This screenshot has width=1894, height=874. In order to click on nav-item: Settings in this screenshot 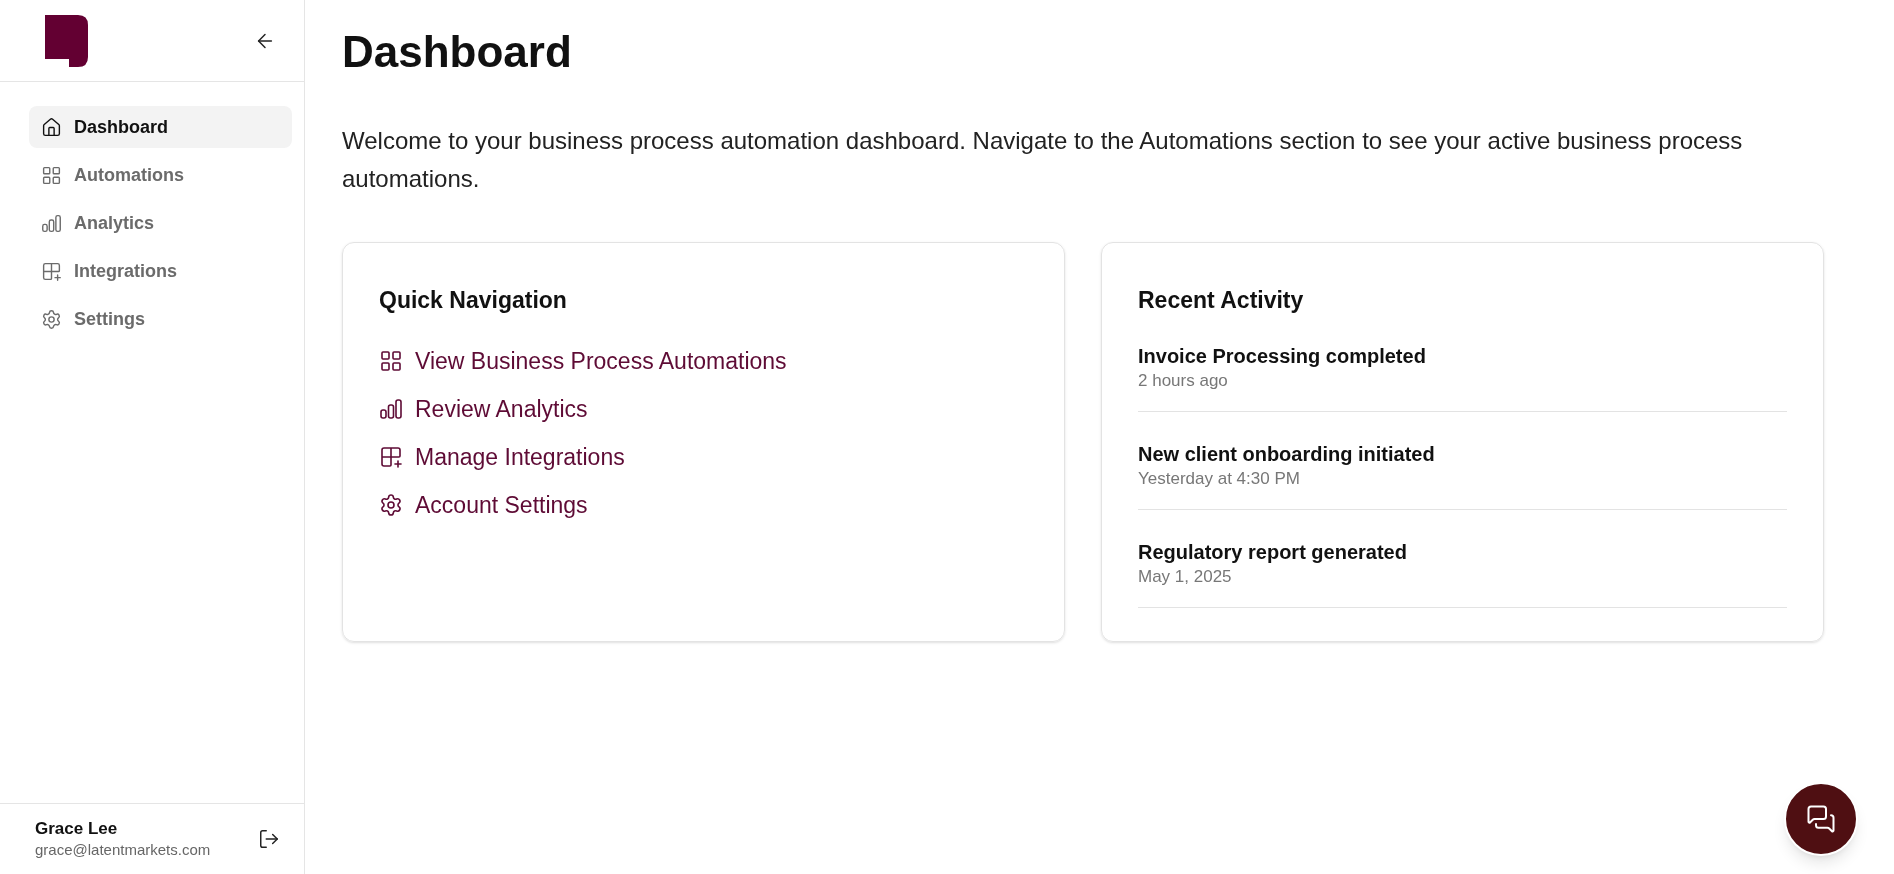, I will do `click(160, 319)`.